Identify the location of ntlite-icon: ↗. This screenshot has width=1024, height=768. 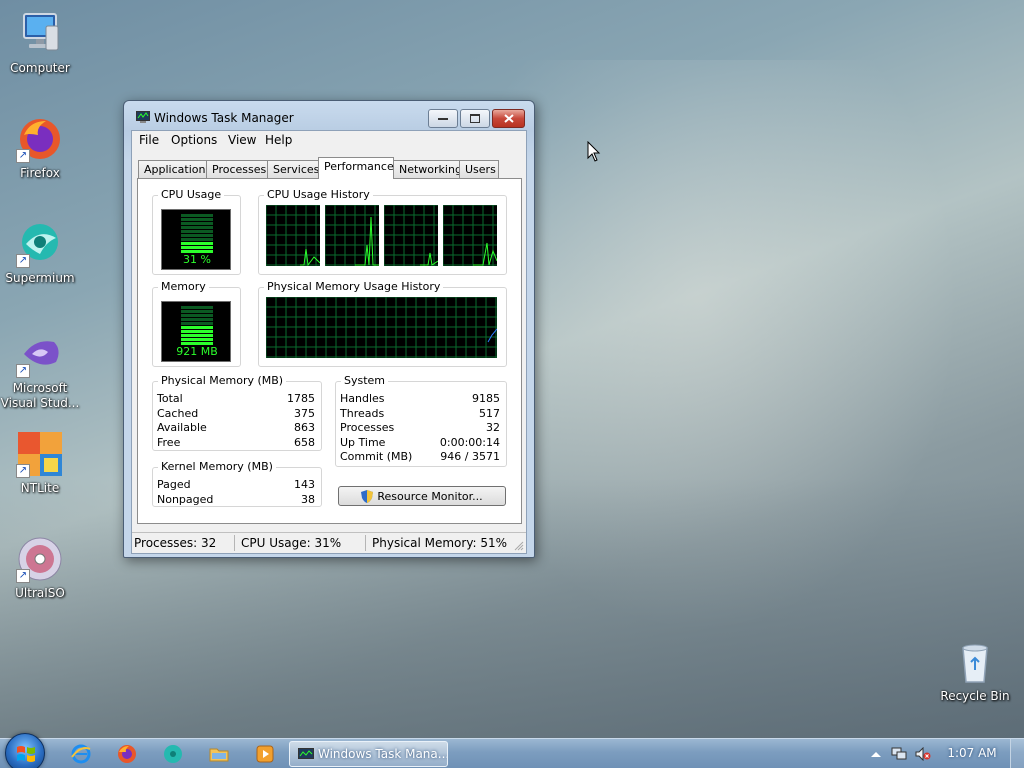
(40, 454).